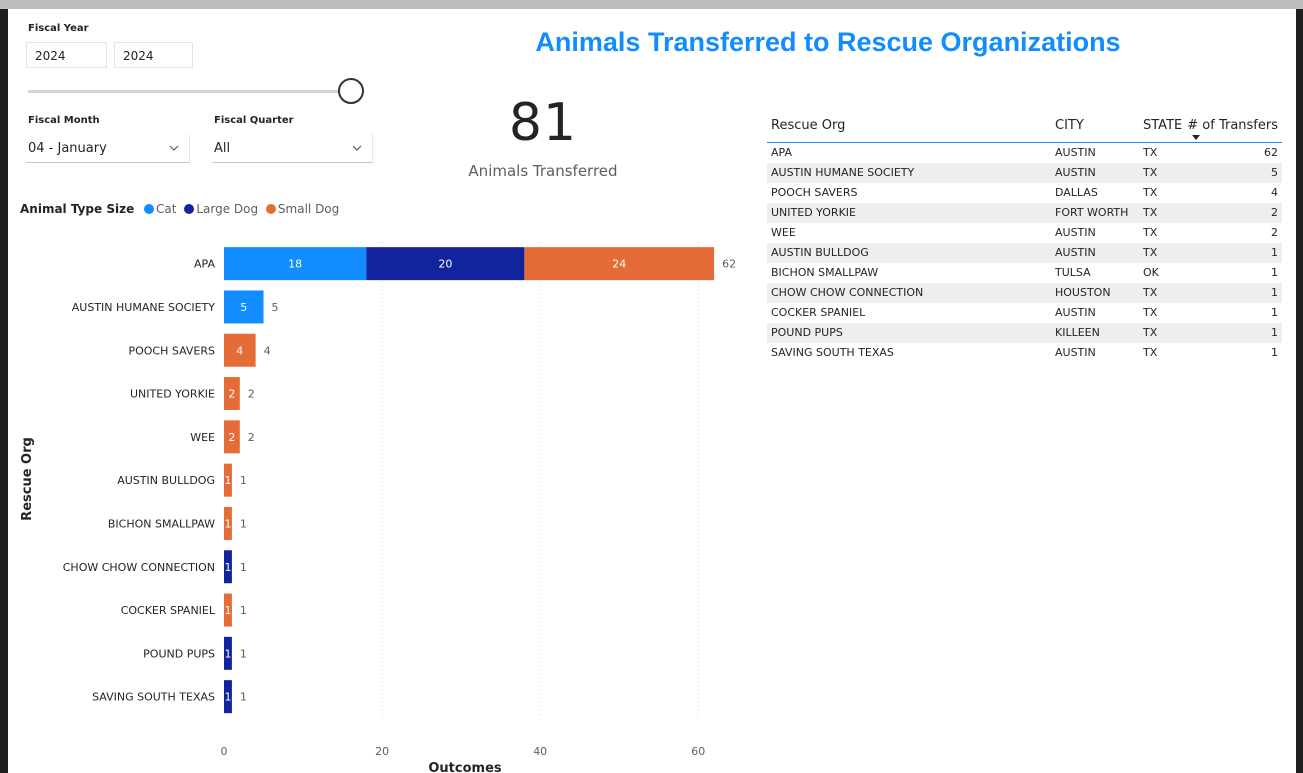 Image resolution: width=1303 pixels, height=773 pixels. What do you see at coordinates (188, 91) in the screenshot?
I see `fiscal-year-slider-track` at bounding box center [188, 91].